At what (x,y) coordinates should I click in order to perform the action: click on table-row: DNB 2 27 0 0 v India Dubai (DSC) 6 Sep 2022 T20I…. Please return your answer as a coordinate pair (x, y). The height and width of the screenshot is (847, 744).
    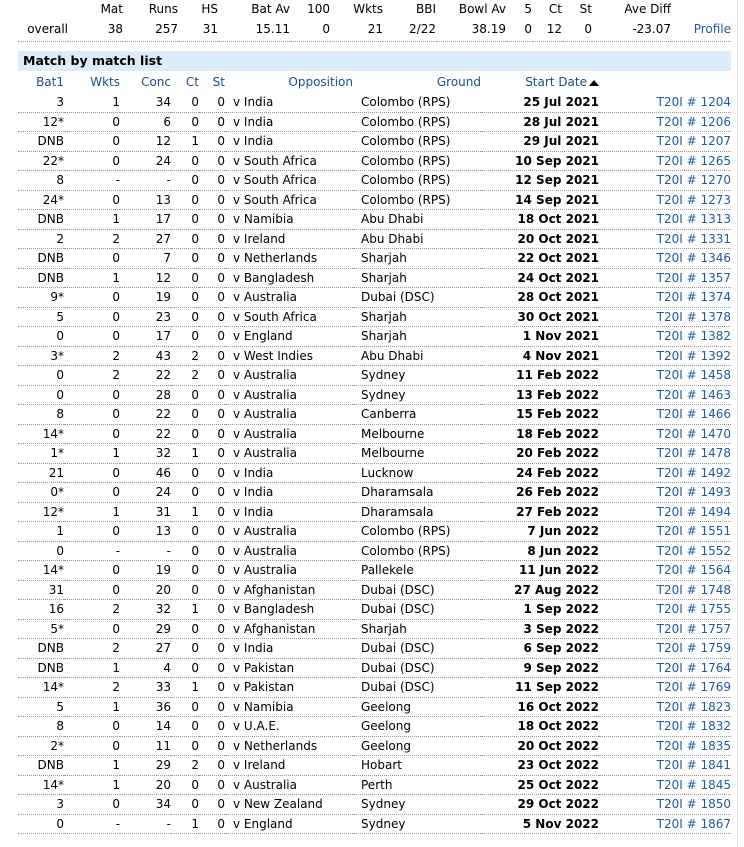
    Looking at the image, I should click on (374, 648).